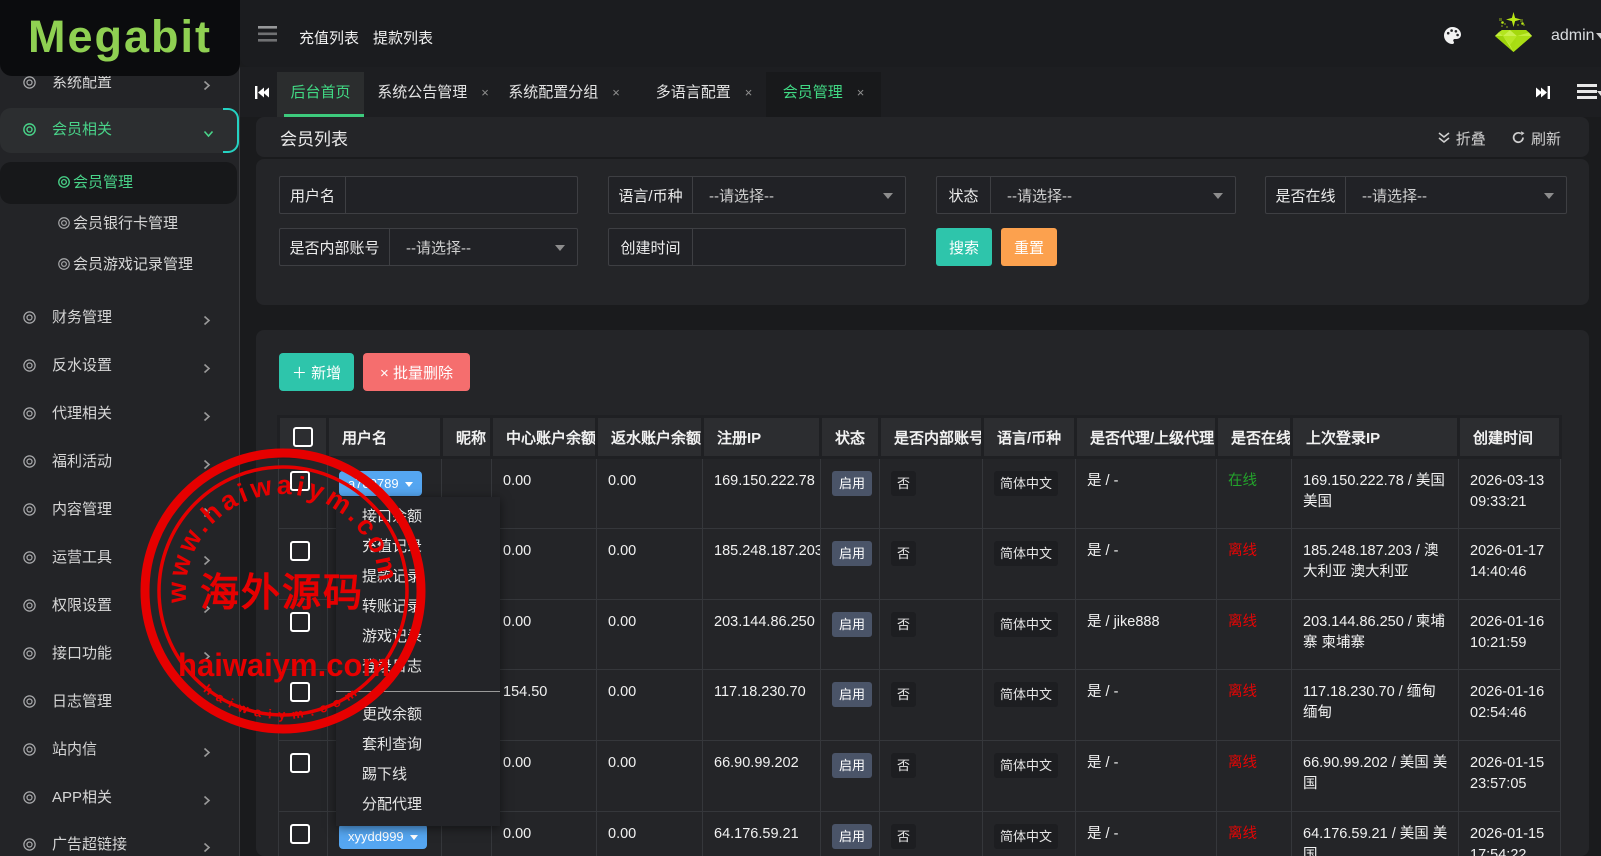  I want to click on svg-text: haiwaiym.com, so click(284, 665).